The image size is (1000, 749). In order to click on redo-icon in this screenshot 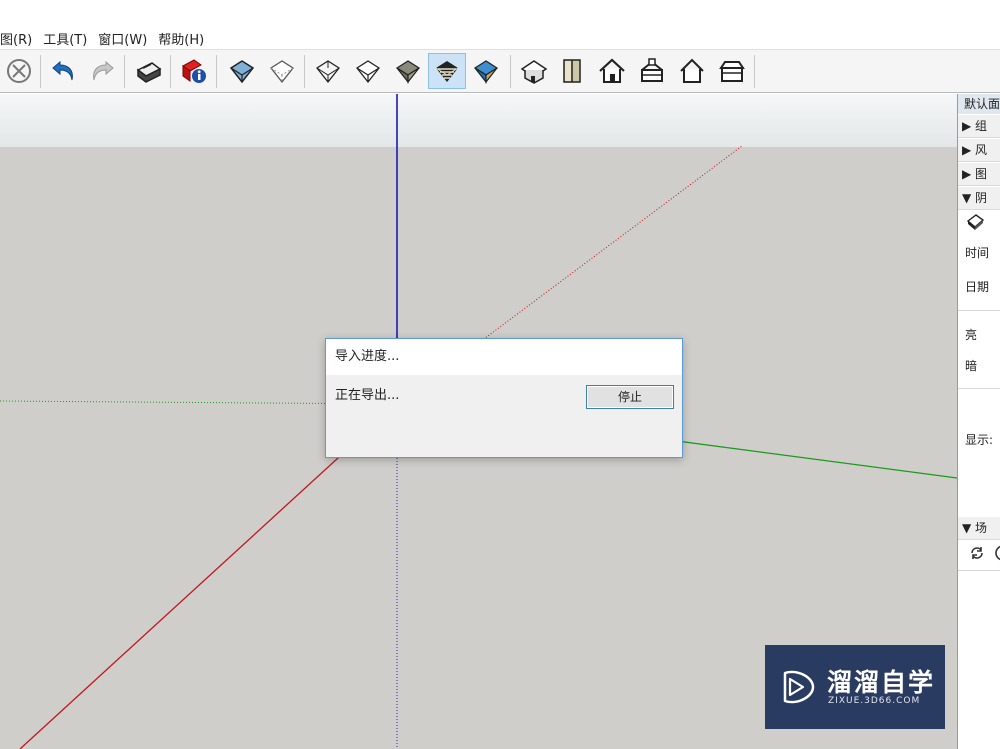, I will do `click(103, 70)`.